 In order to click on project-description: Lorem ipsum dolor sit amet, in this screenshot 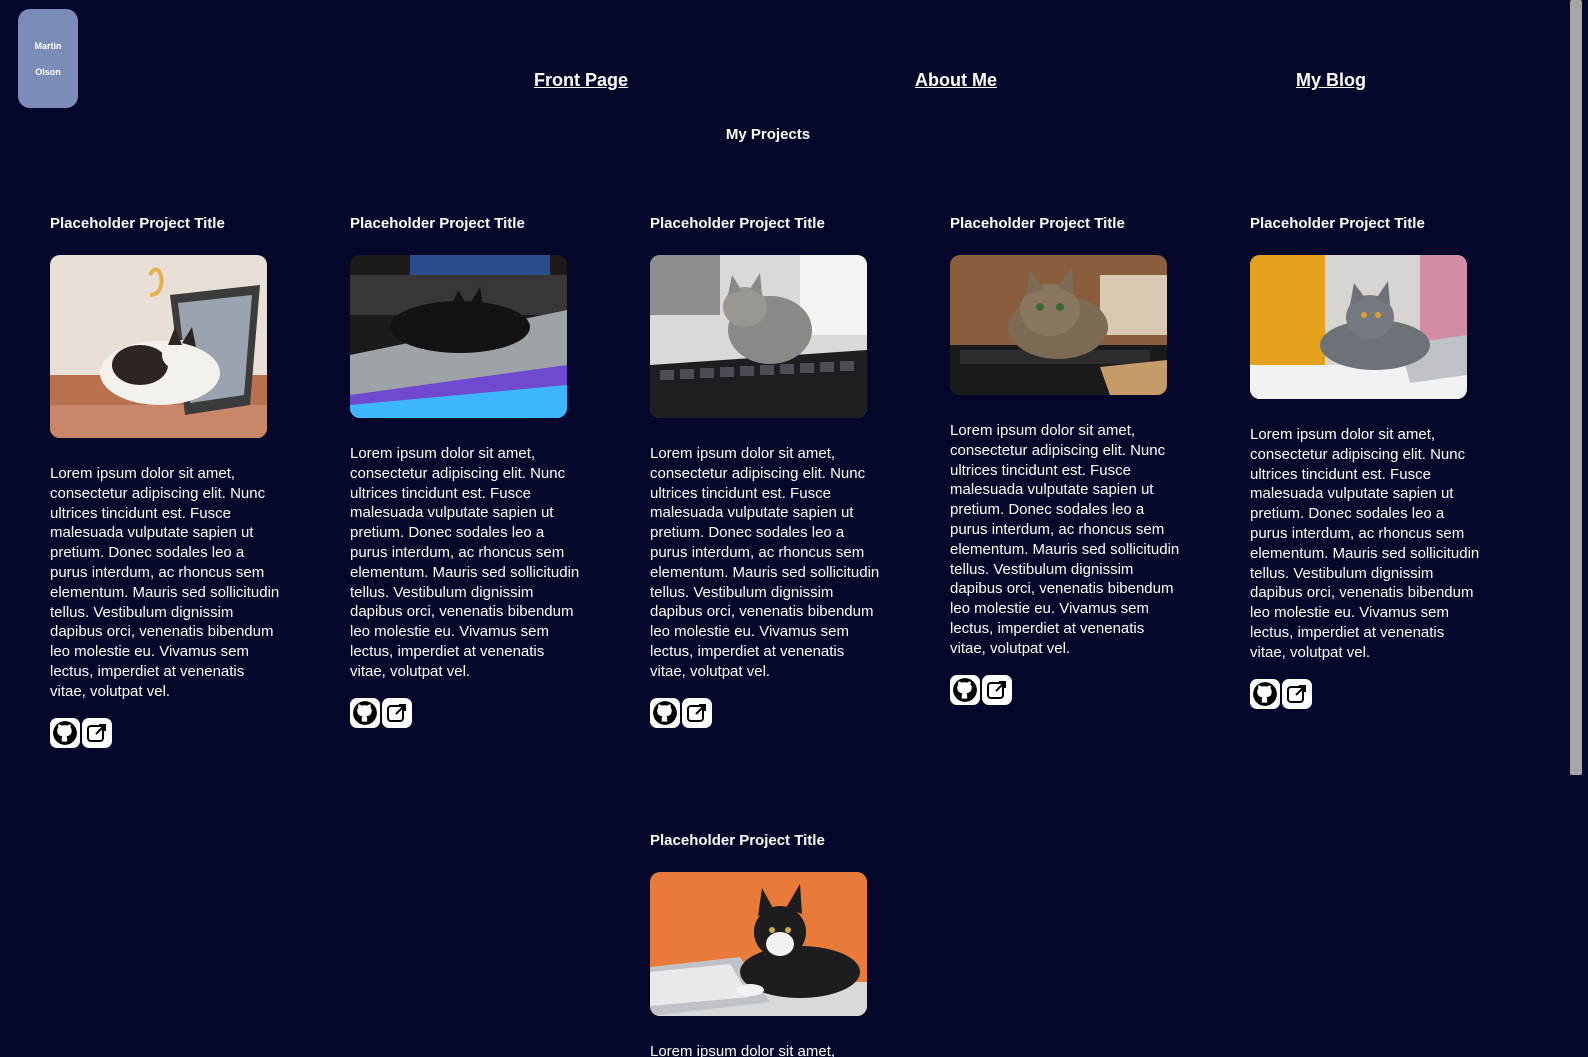, I will do `click(743, 1050)`.